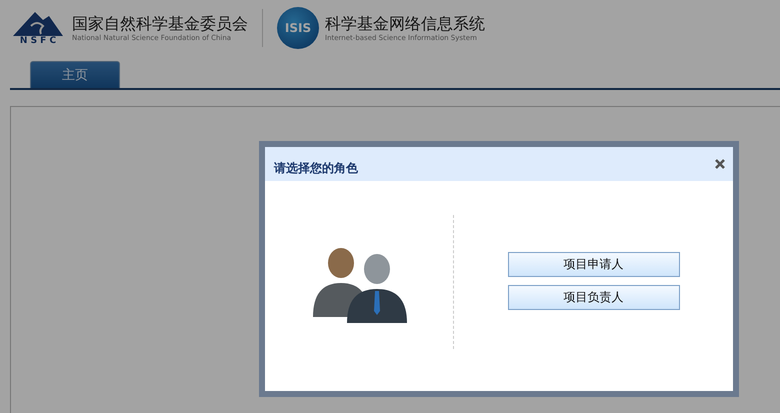 This screenshot has height=413, width=780. Describe the element at coordinates (316, 168) in the screenshot. I see `dialog-title: 请选择您的角色` at that location.